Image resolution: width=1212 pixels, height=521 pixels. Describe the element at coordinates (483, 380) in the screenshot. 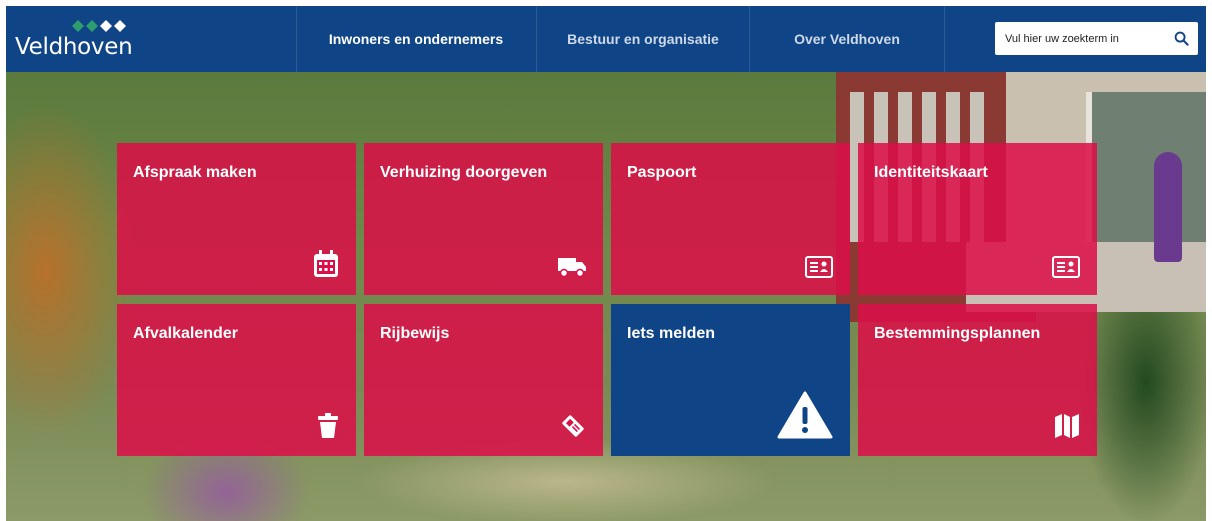

I see `tile-rijbewijs: Rijbewijs` at that location.